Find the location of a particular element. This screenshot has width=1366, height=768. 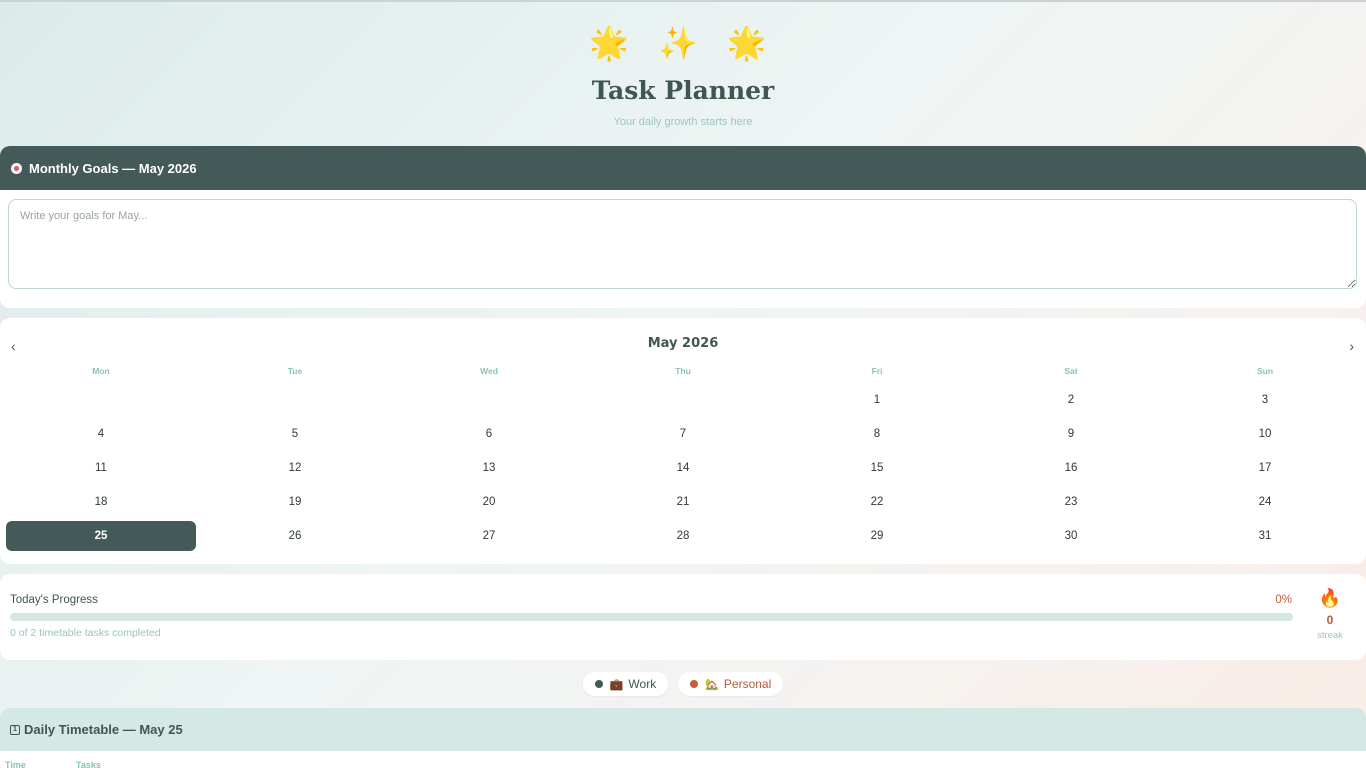

column-header-time: Time is located at coordinates (15, 764).